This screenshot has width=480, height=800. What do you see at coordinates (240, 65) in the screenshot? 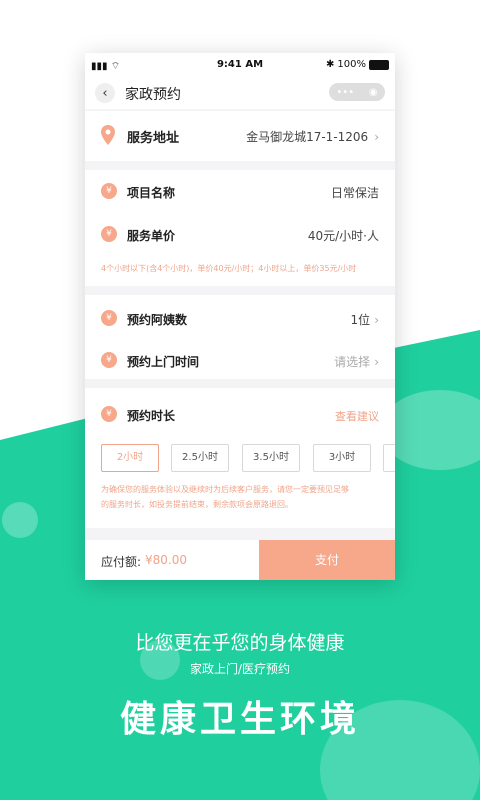
I see `status-bar: ▮▮▮ ⌔ 9:41 AM ✱ 100%` at bounding box center [240, 65].